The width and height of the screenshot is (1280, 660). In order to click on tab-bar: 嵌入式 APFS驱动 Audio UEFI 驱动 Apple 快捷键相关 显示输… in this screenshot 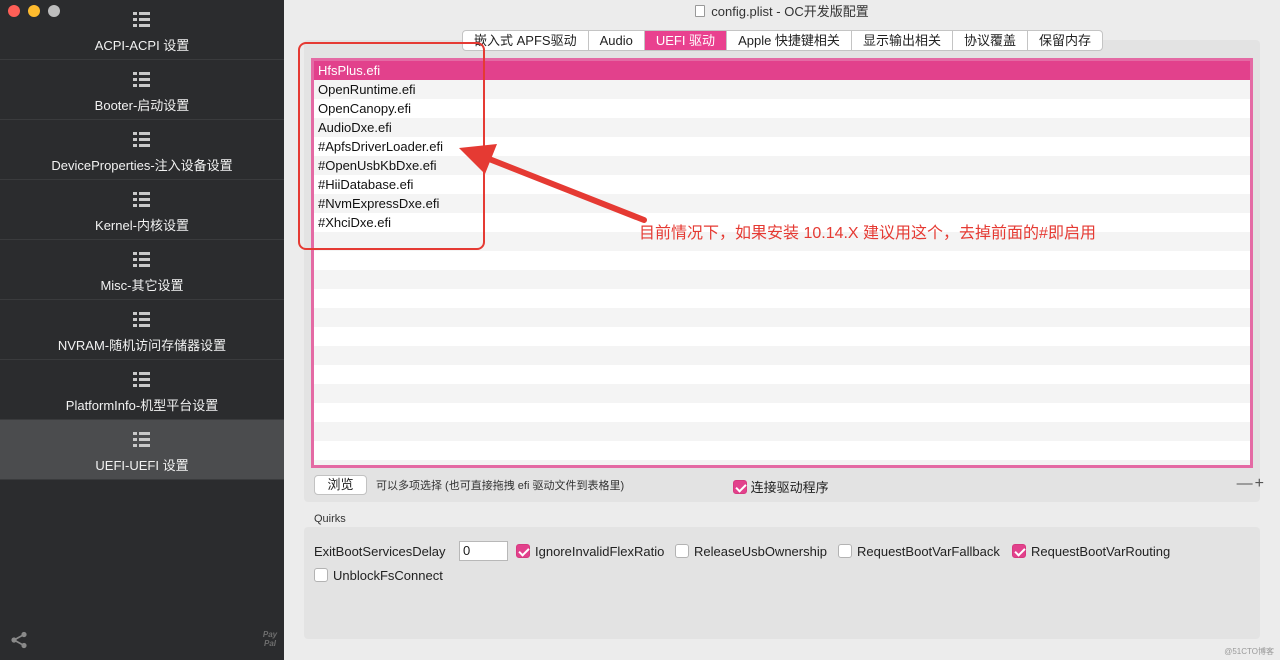, I will do `click(782, 40)`.